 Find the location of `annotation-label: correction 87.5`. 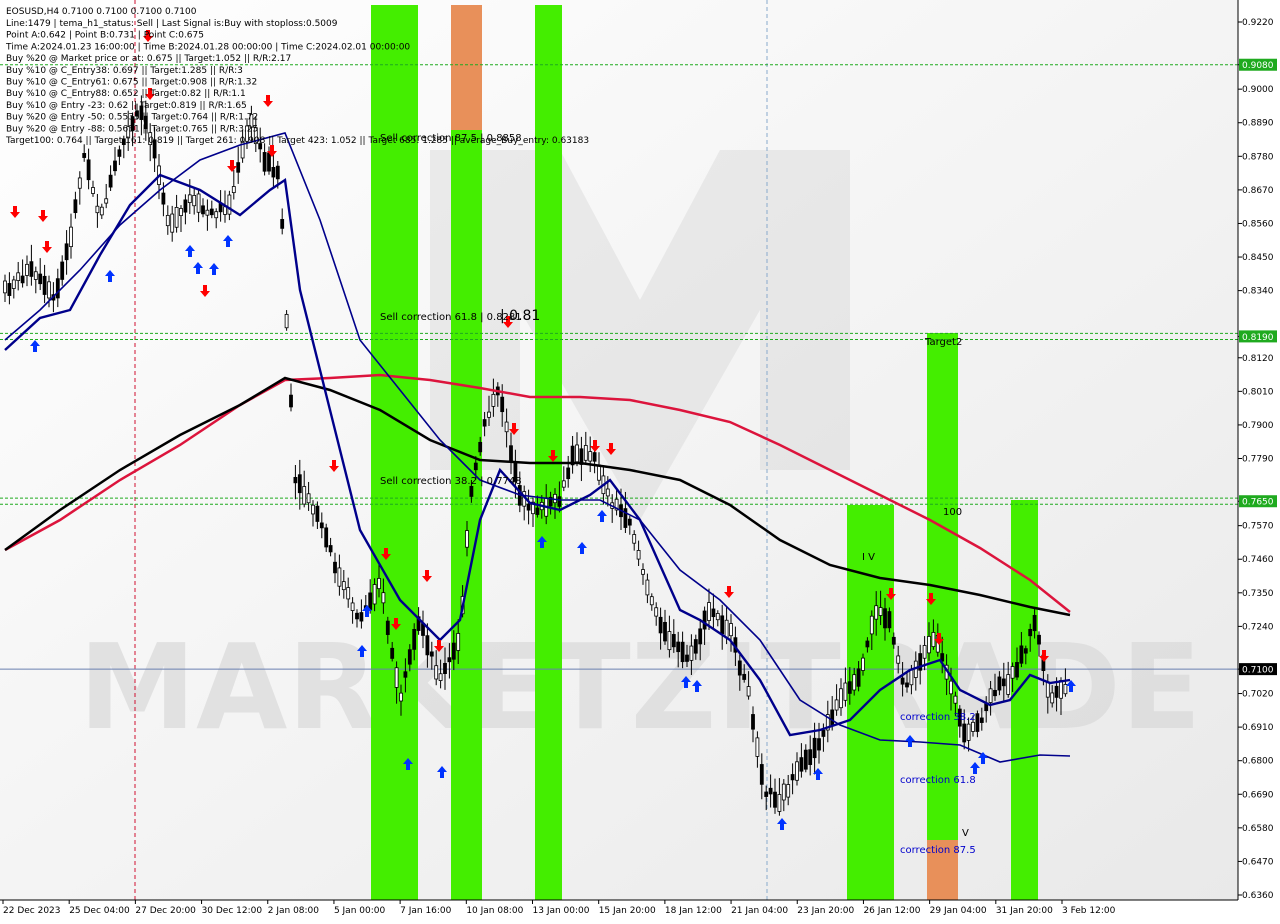

annotation-label: correction 87.5 is located at coordinates (938, 850).